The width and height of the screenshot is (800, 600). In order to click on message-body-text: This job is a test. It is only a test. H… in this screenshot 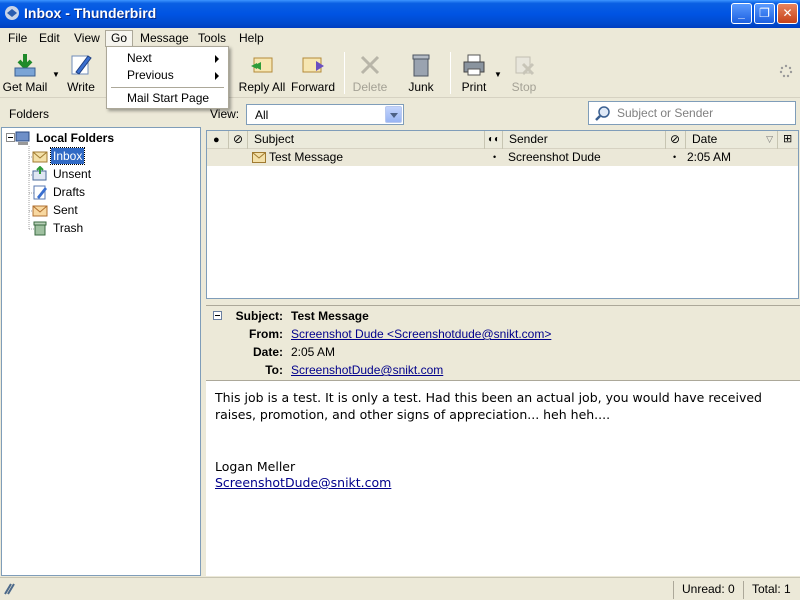, I will do `click(488, 406)`.